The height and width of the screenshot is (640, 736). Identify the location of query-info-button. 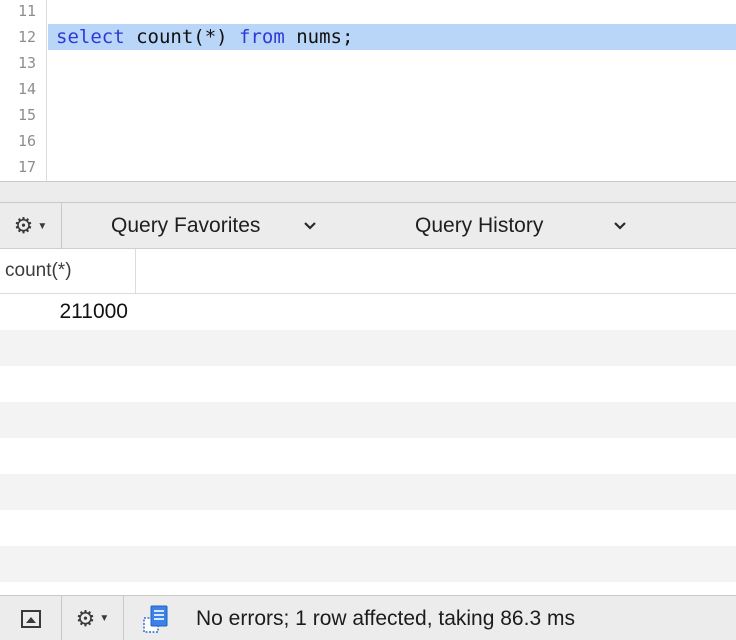
(155, 618).